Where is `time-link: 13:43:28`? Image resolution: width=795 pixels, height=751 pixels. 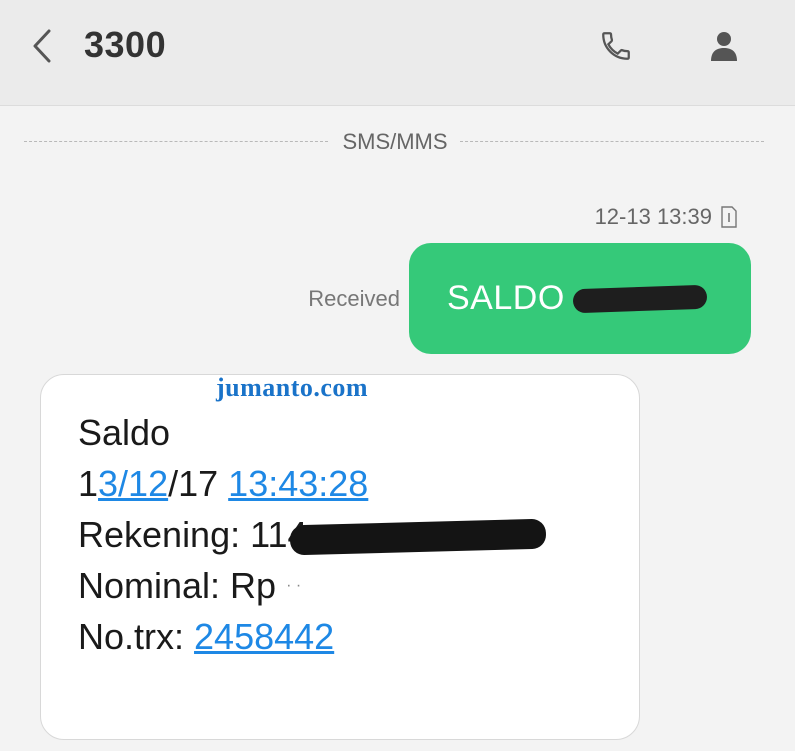
time-link: 13:43:28 is located at coordinates (298, 483).